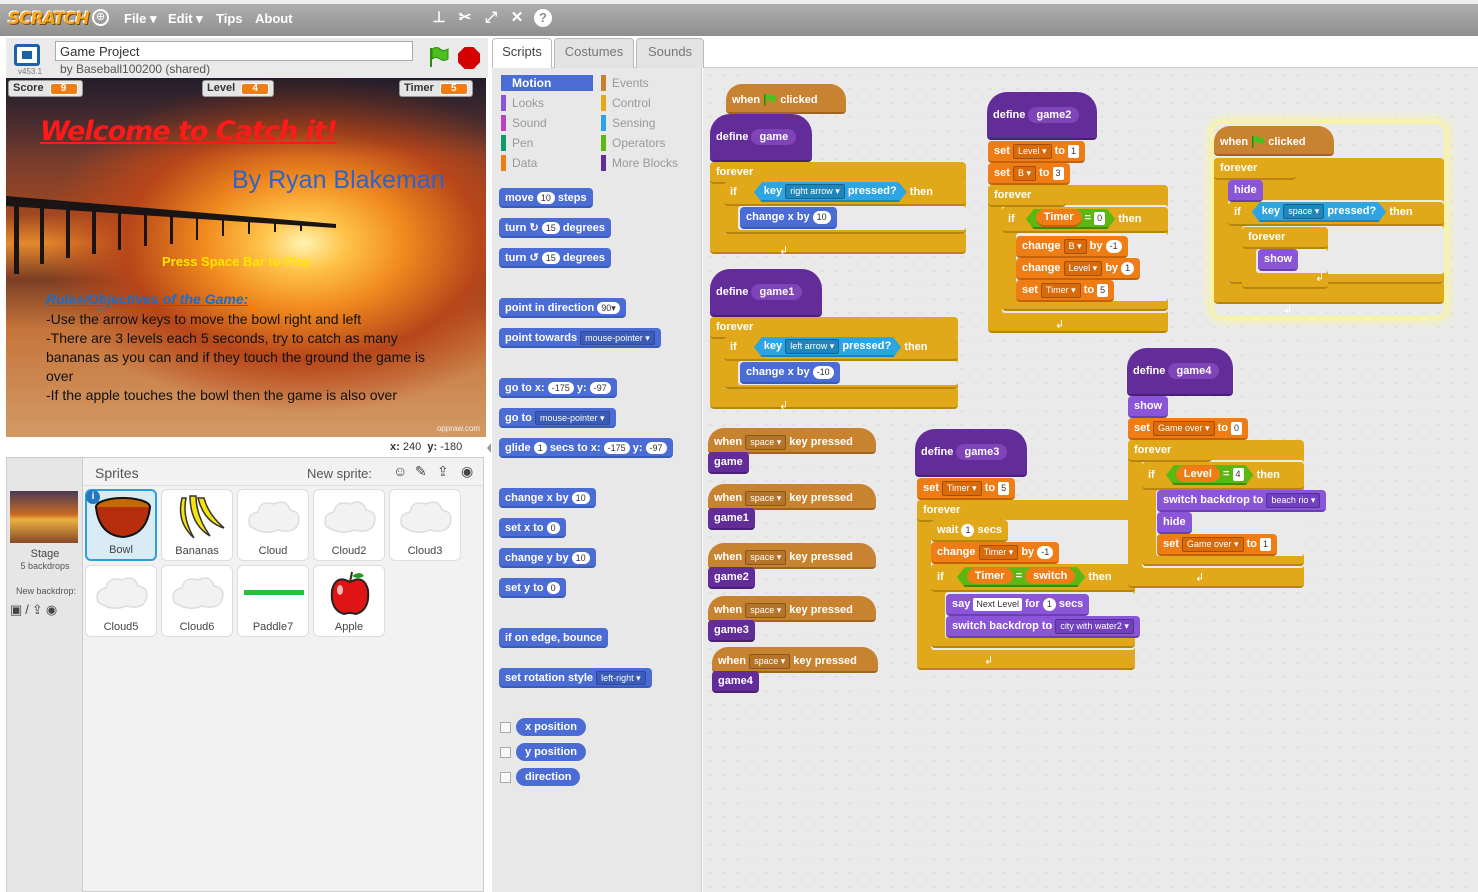  Describe the element at coordinates (1293, 500) in the screenshot. I see `backdrop-dropdown: beach rio ▾` at that location.